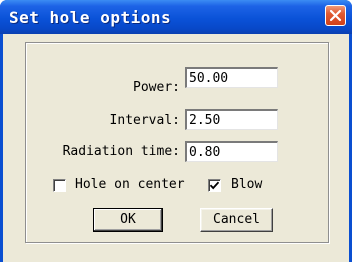  I want to click on ok-button: OK, so click(128, 220).